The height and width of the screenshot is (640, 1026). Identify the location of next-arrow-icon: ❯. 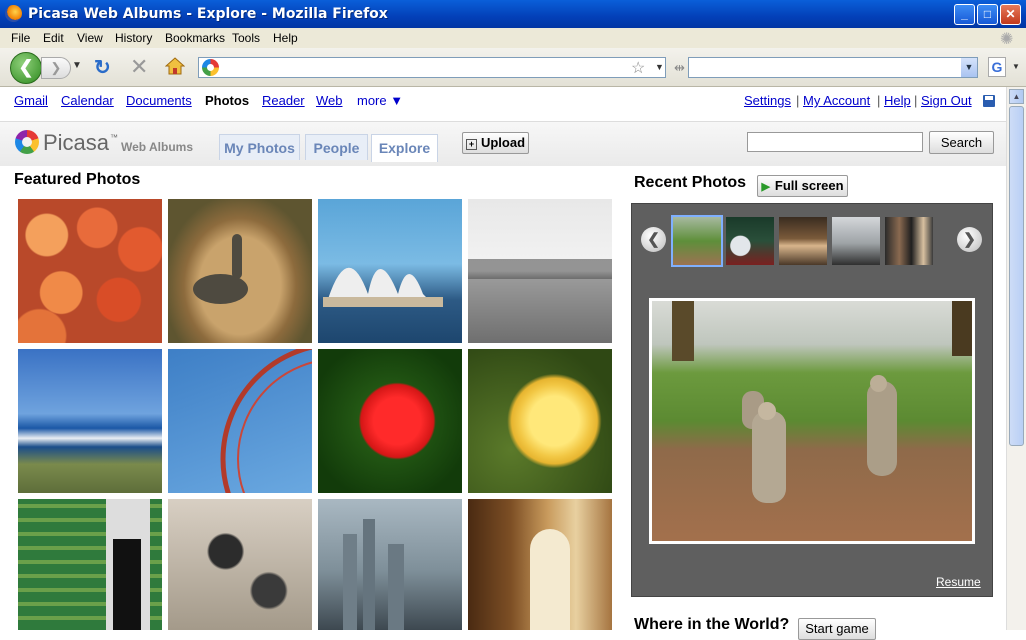
(969, 239).